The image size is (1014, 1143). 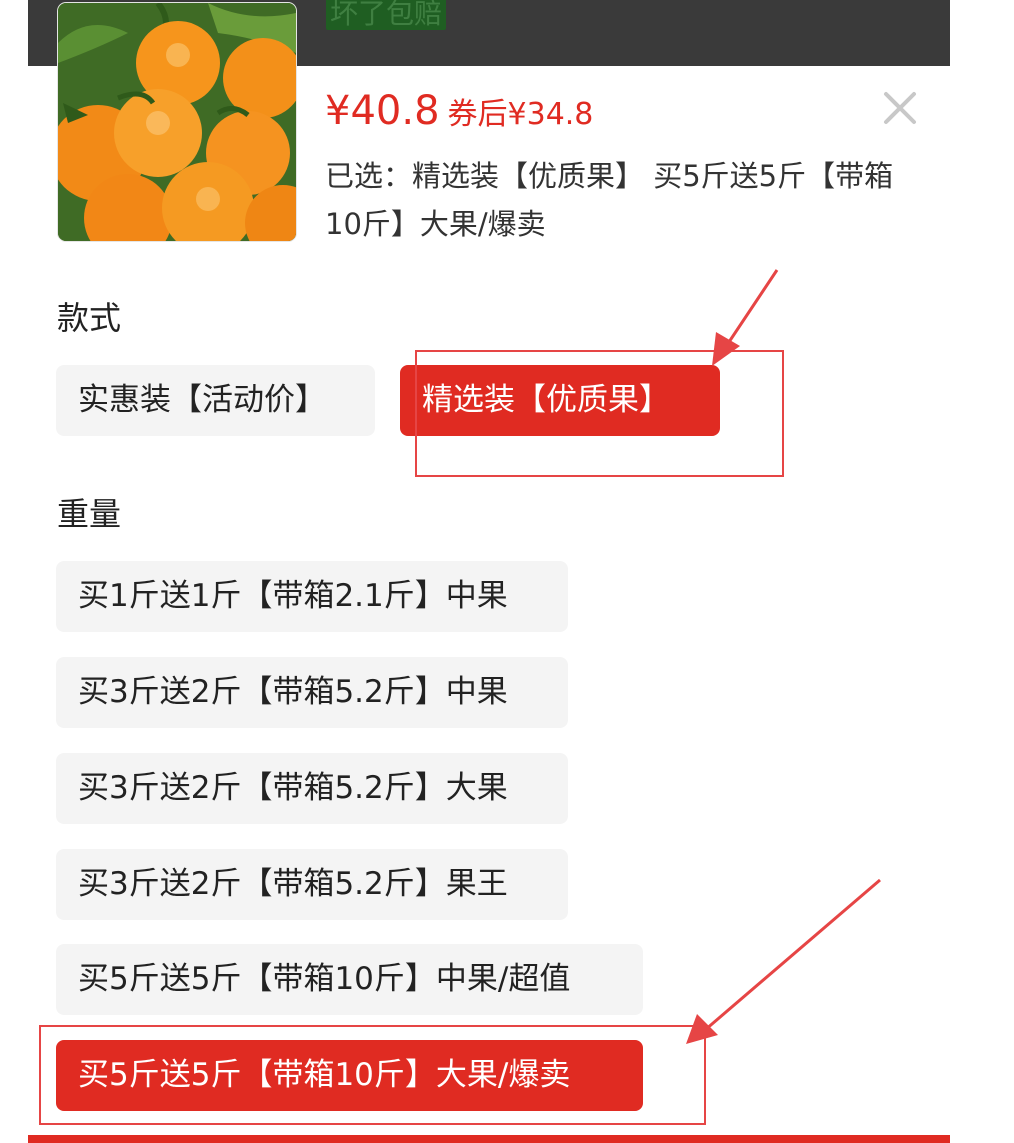 What do you see at coordinates (293, 884) in the screenshot?
I see `option-label: 买3斤送2斤【带箱5.2斤】果王` at bounding box center [293, 884].